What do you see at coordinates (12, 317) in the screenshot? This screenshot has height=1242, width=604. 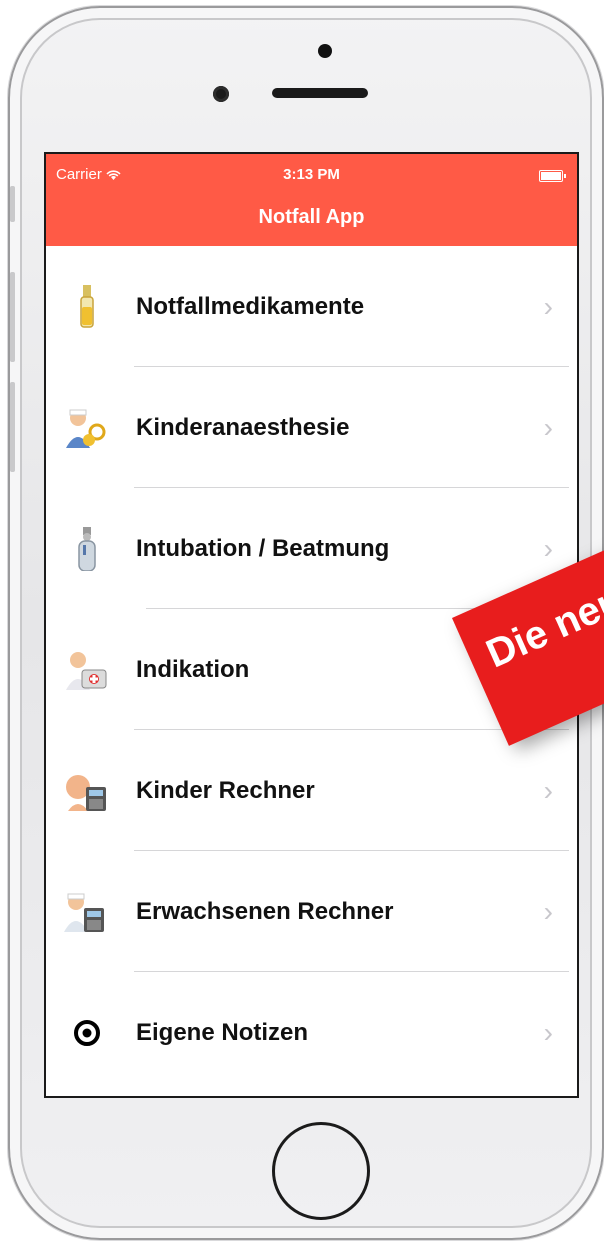 I see `volume-up-button` at bounding box center [12, 317].